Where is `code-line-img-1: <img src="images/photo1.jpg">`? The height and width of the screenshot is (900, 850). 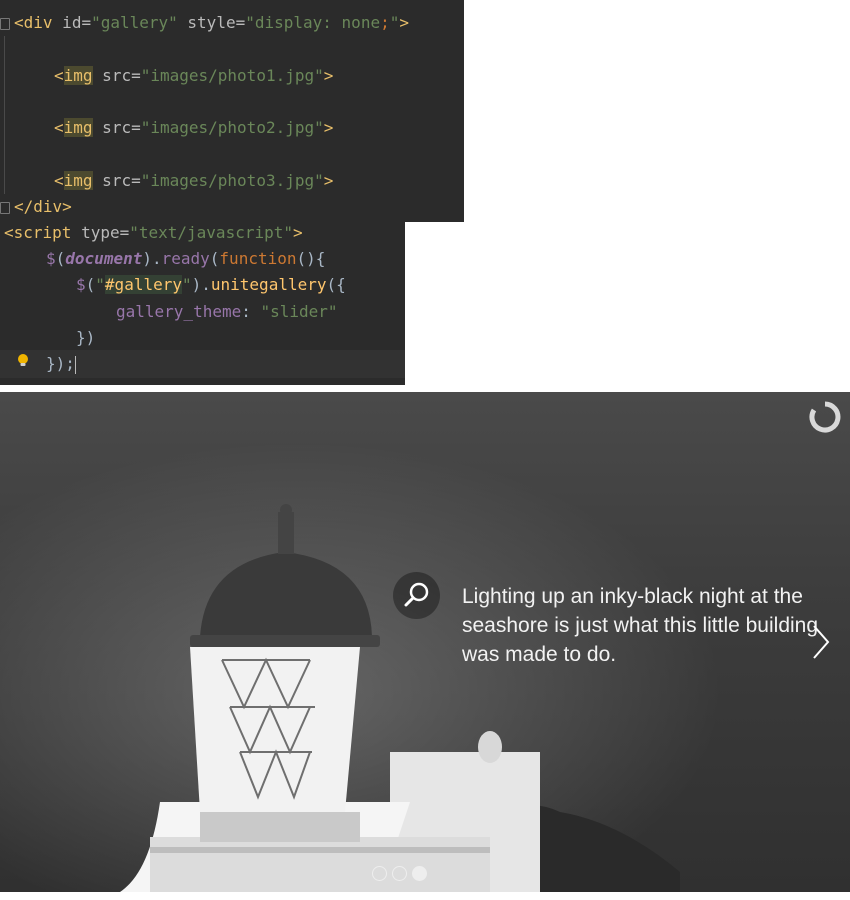 code-line-img-1: <img src="images/photo1.jpg"> is located at coordinates (194, 75).